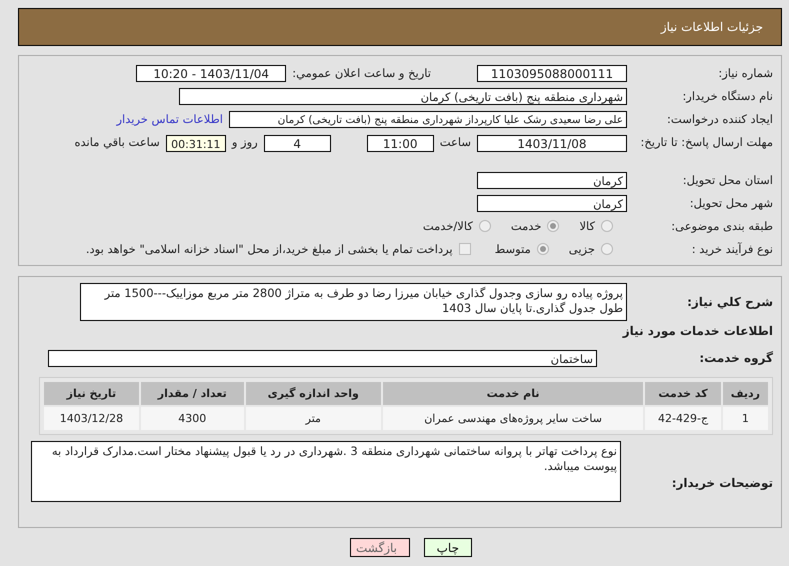 The image size is (789, 566). Describe the element at coordinates (448, 547) in the screenshot. I see `print-button: چاپ` at that location.